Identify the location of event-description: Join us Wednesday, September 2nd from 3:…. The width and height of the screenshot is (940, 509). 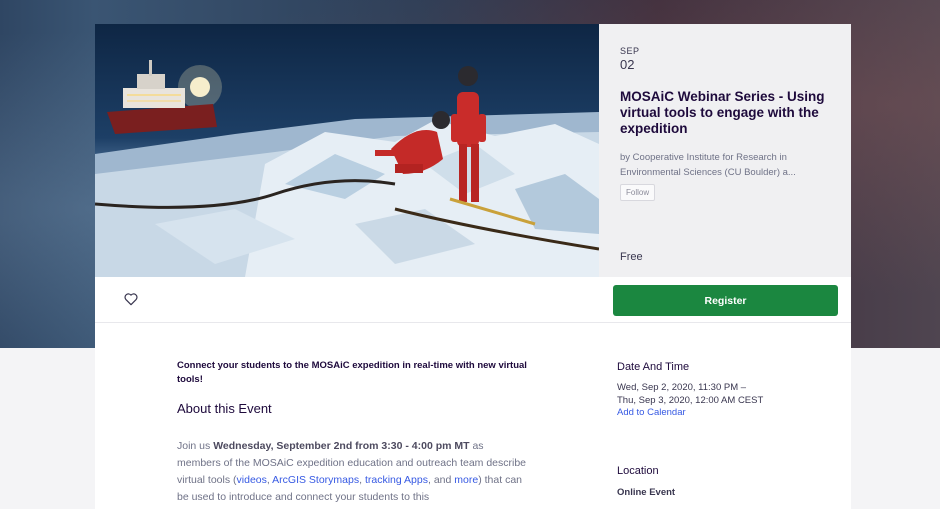
(352, 472).